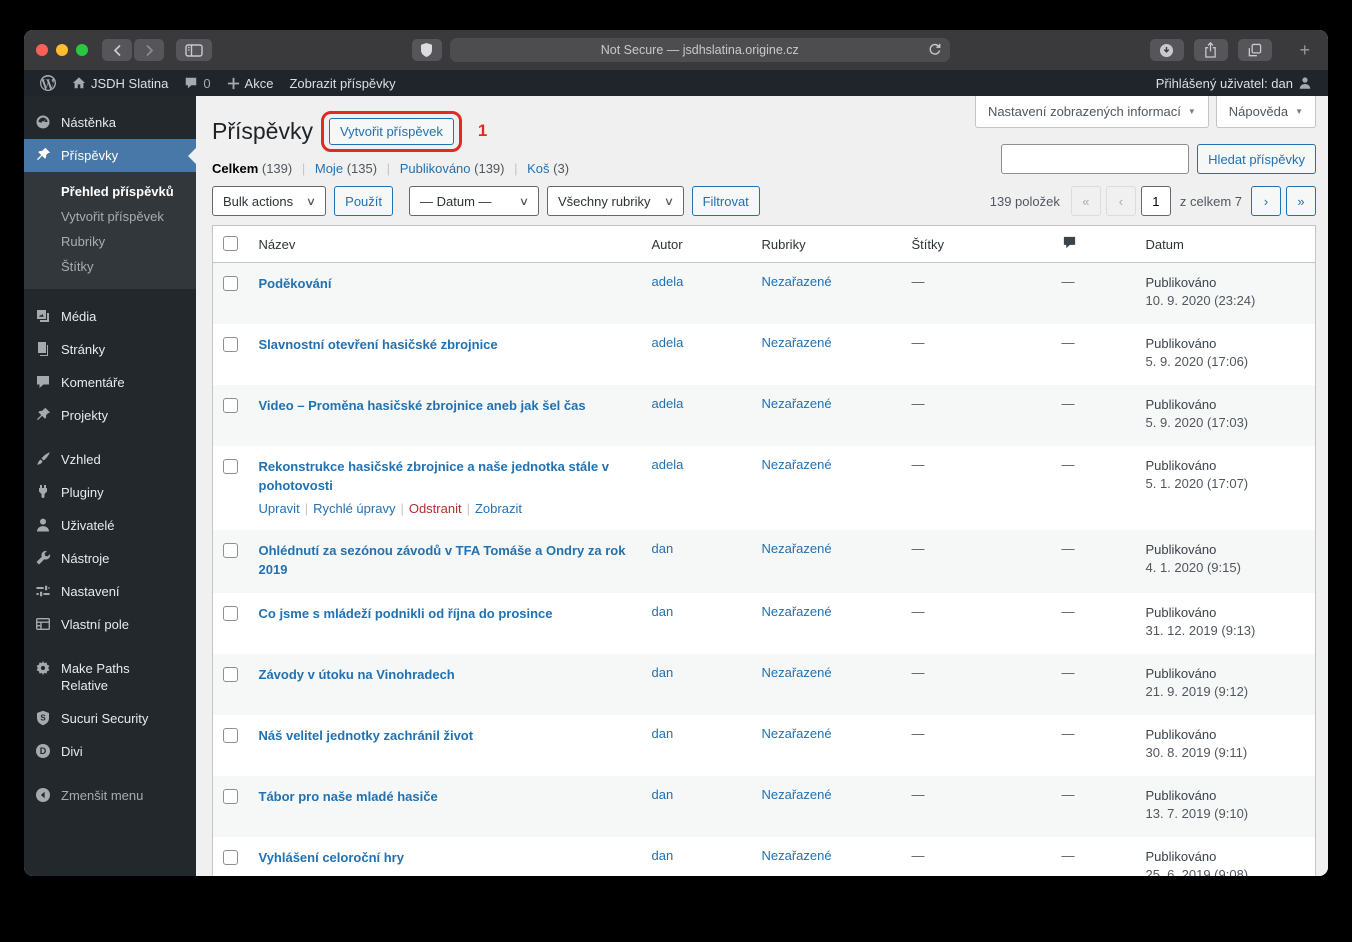  Describe the element at coordinates (110, 525) in the screenshot. I see `sidebar-item-users: Uživatelé` at that location.